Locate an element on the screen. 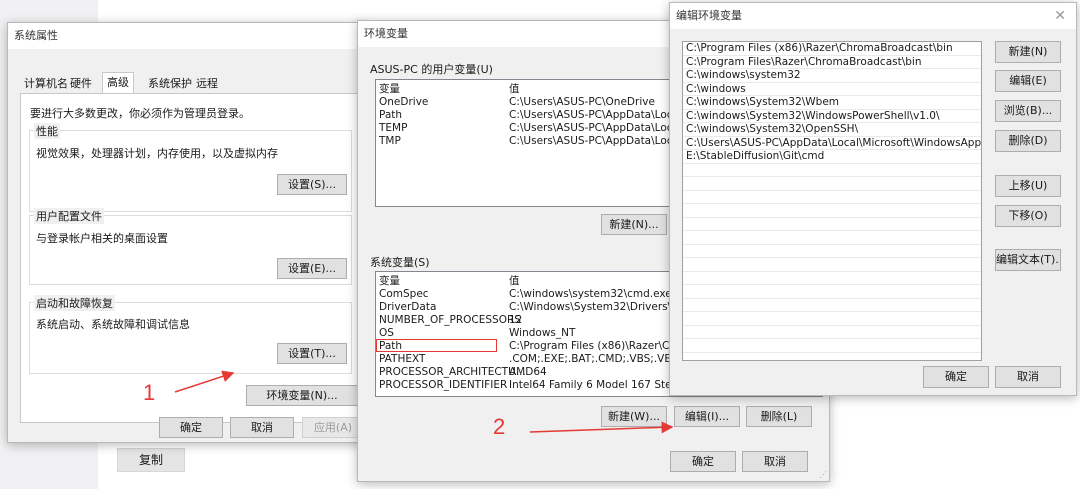  variable-name: DriverData is located at coordinates (408, 307).